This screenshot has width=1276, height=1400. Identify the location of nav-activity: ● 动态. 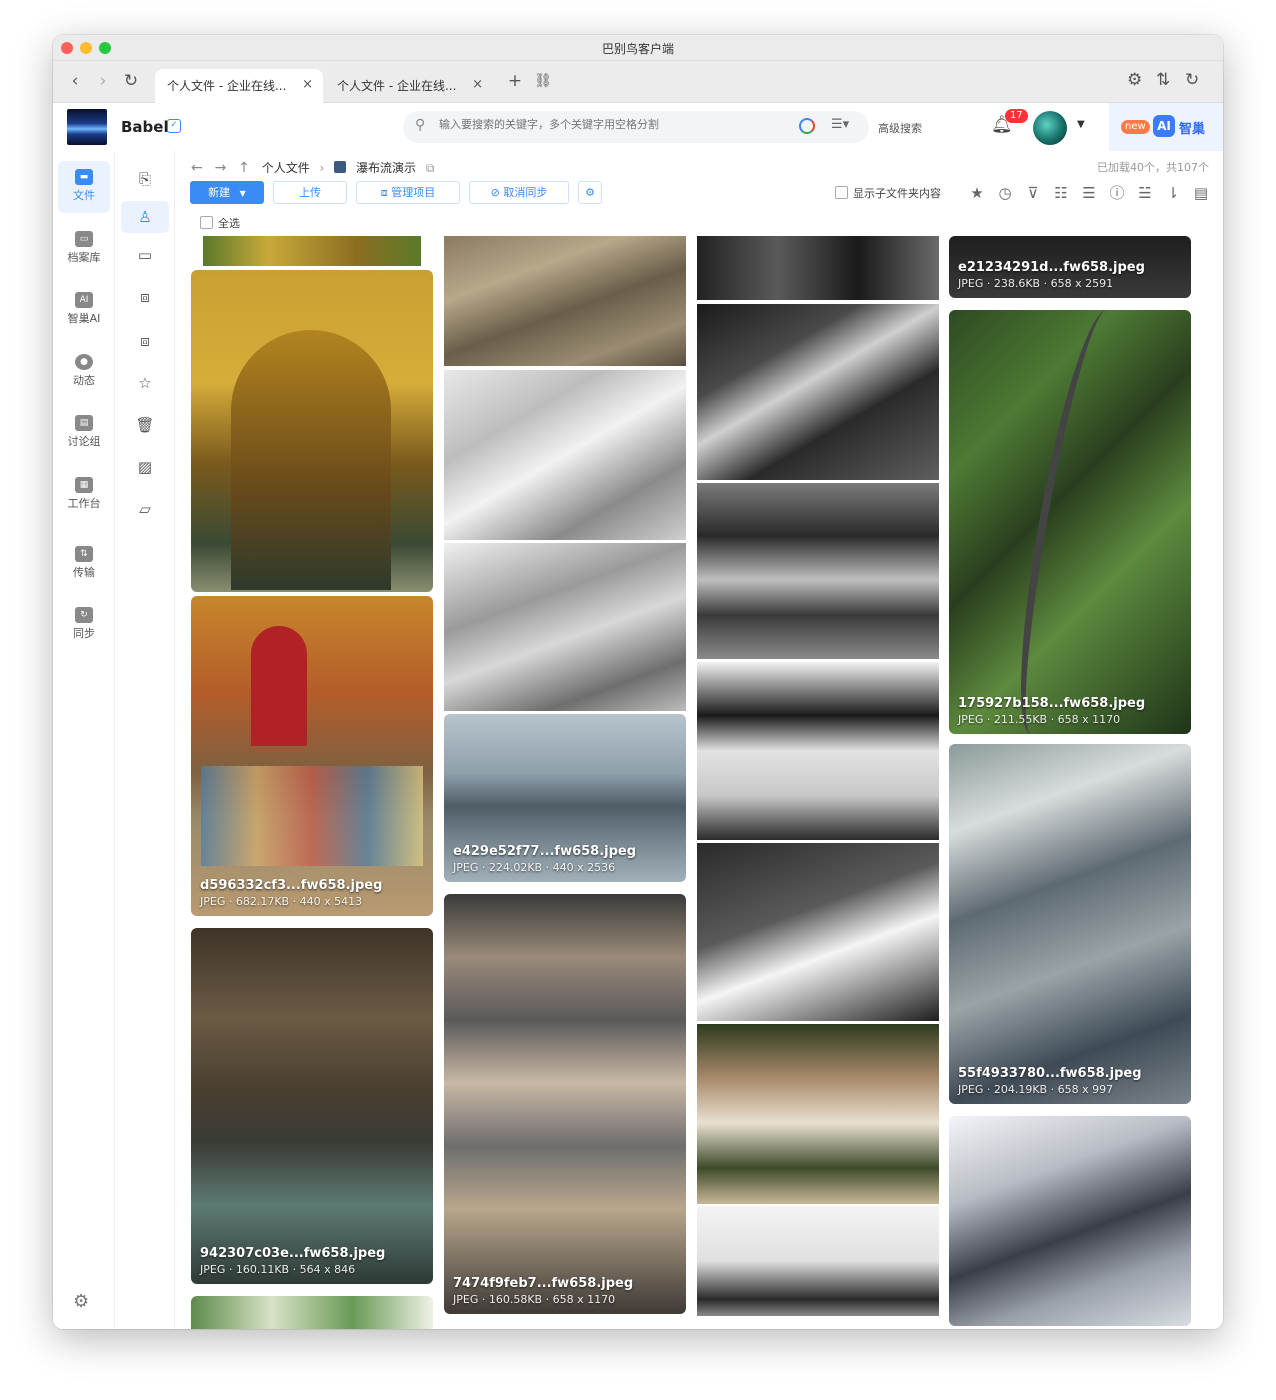
(84, 372).